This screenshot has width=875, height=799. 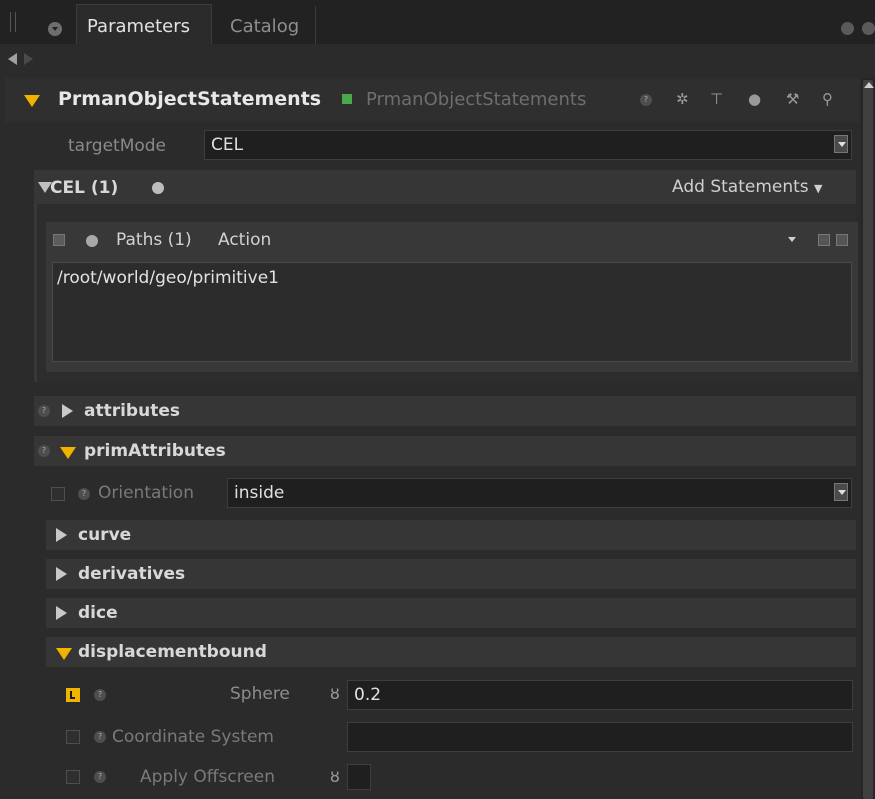 I want to click on coordinate-system-label: Coordinate System, so click(x=193, y=737).